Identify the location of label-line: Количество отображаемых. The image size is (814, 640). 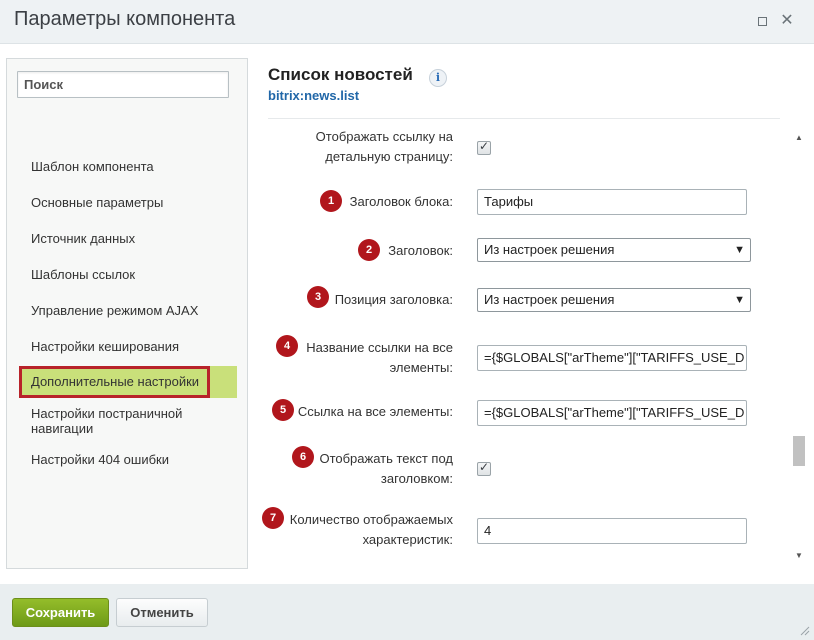
(371, 519).